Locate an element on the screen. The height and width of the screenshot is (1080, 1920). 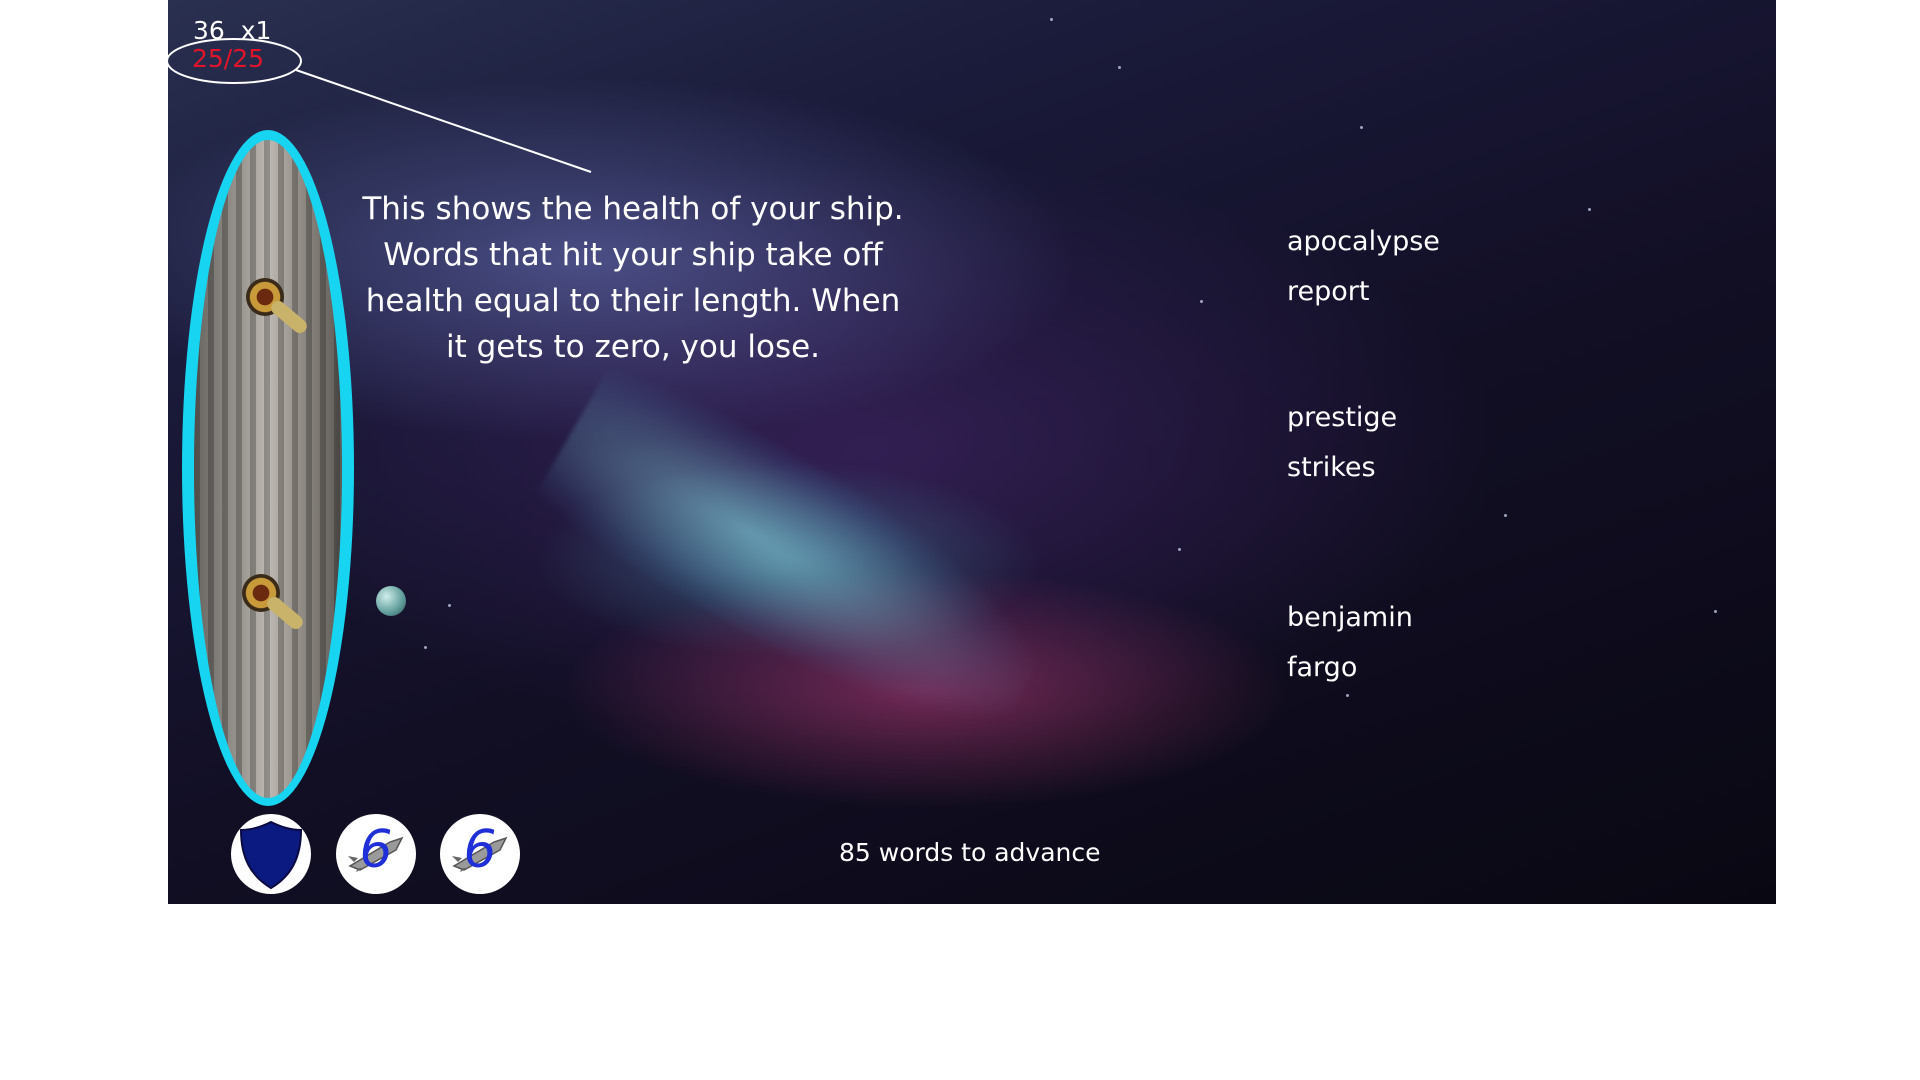
planet is located at coordinates (391, 601).